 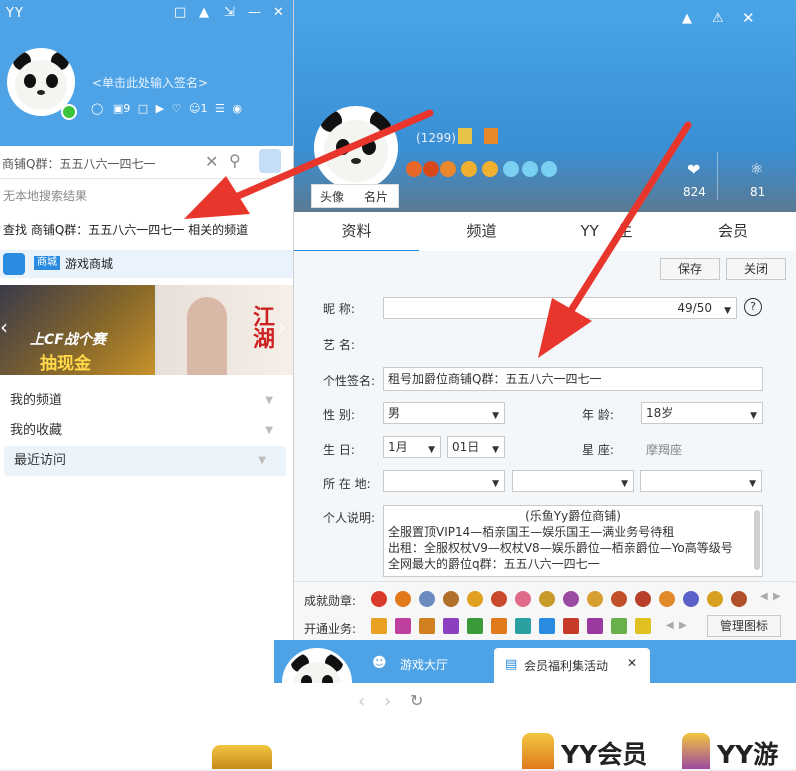 I want to click on arrow-left, so click(x=309, y=164).